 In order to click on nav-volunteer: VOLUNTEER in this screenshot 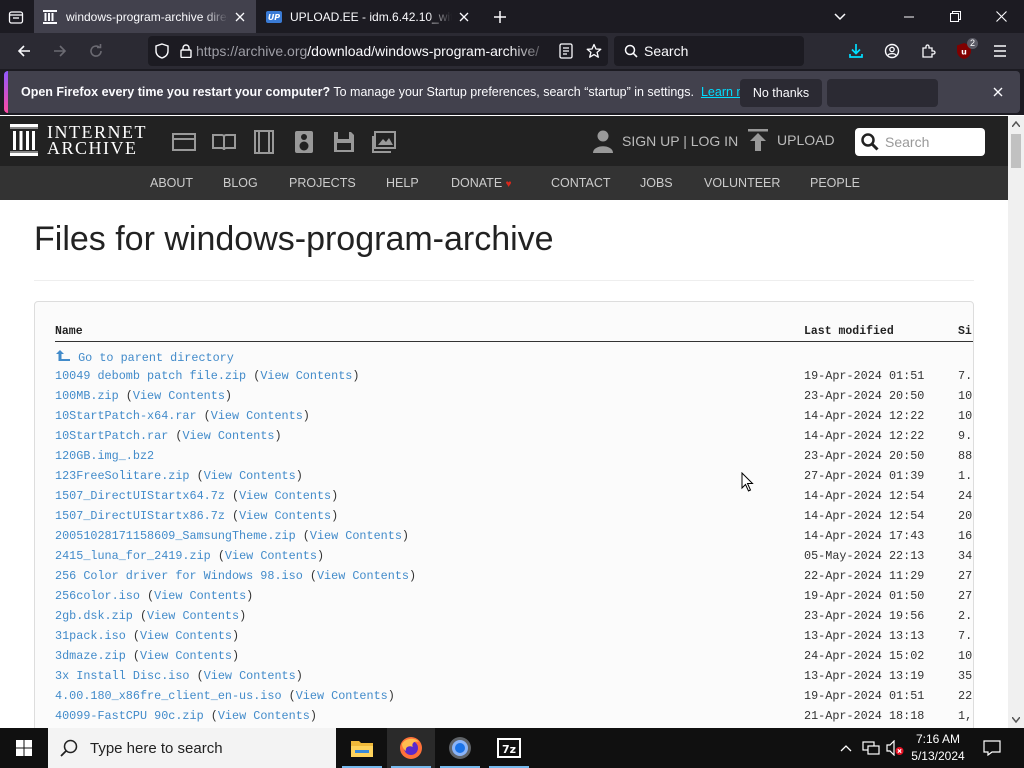, I will do `click(742, 183)`.